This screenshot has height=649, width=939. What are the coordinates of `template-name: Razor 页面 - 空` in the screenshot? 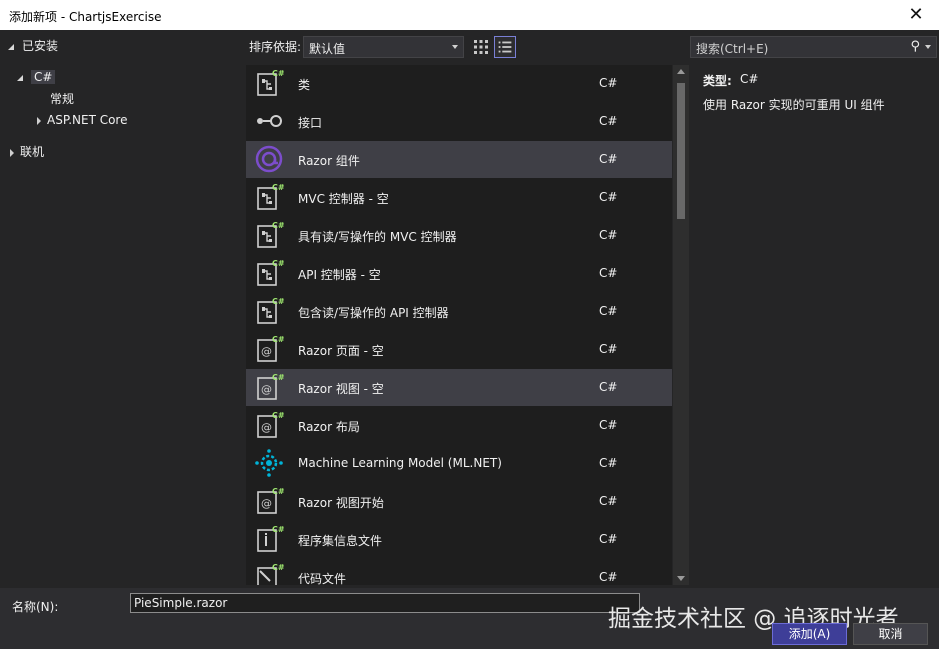 It's located at (341, 351).